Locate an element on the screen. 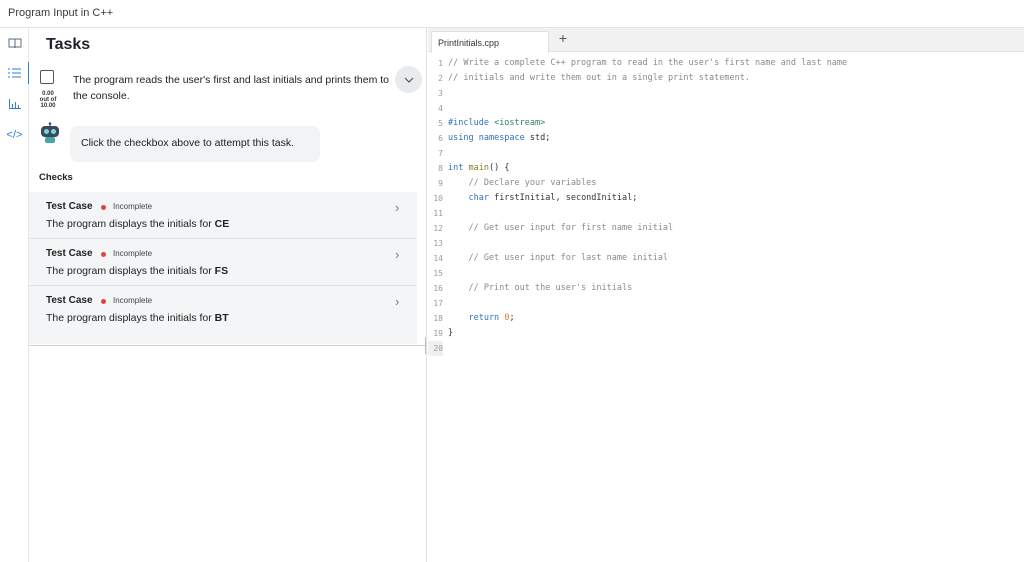  test-case-initials: CE is located at coordinates (222, 224).